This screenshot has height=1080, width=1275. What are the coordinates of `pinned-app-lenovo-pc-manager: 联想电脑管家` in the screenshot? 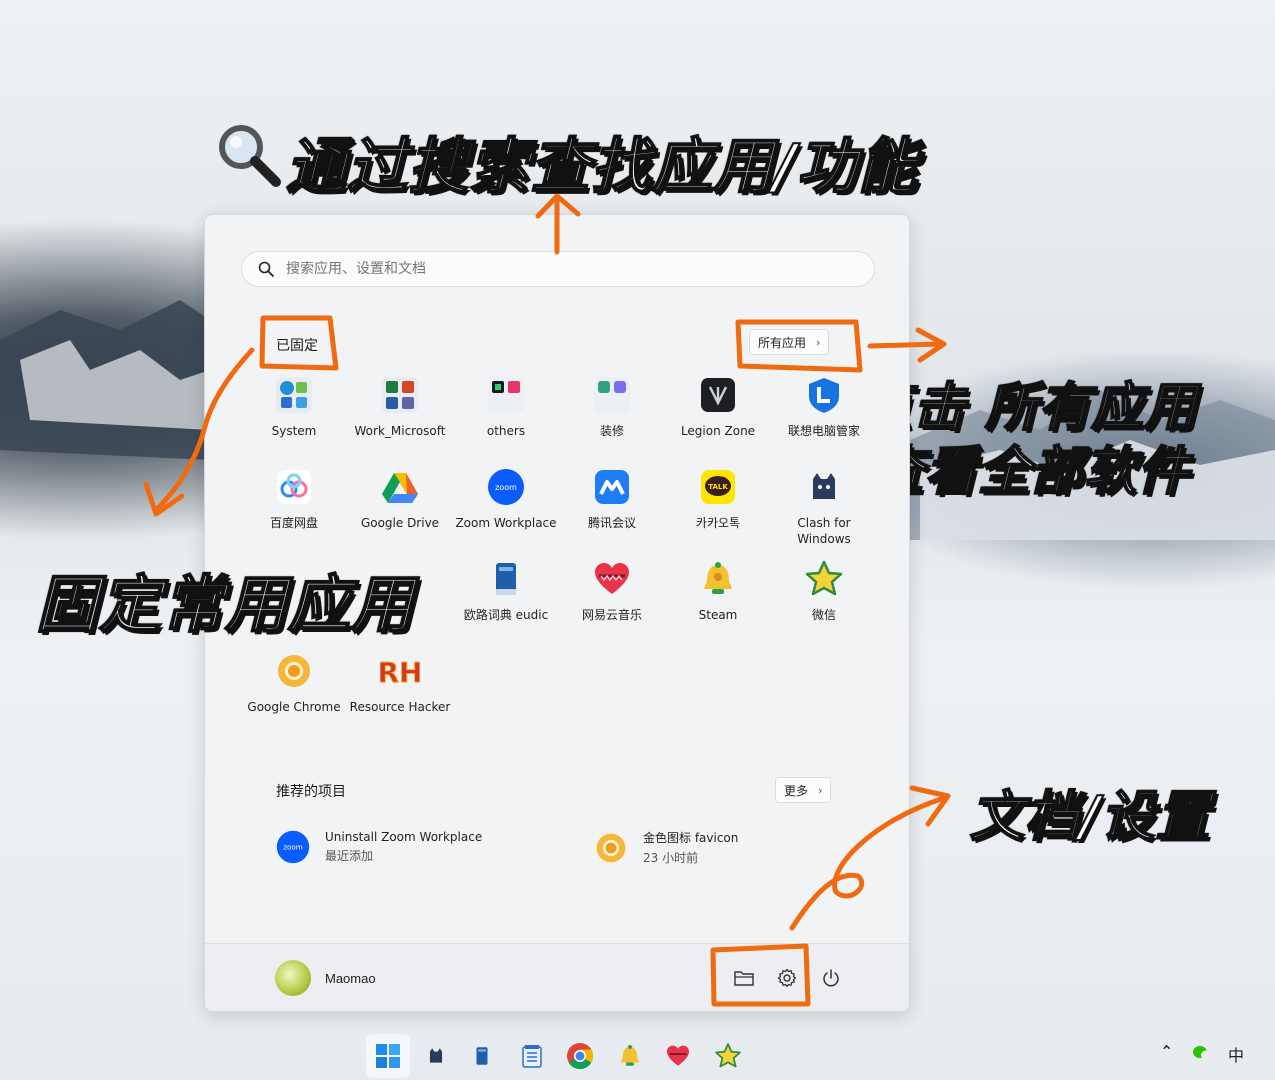 It's located at (824, 420).